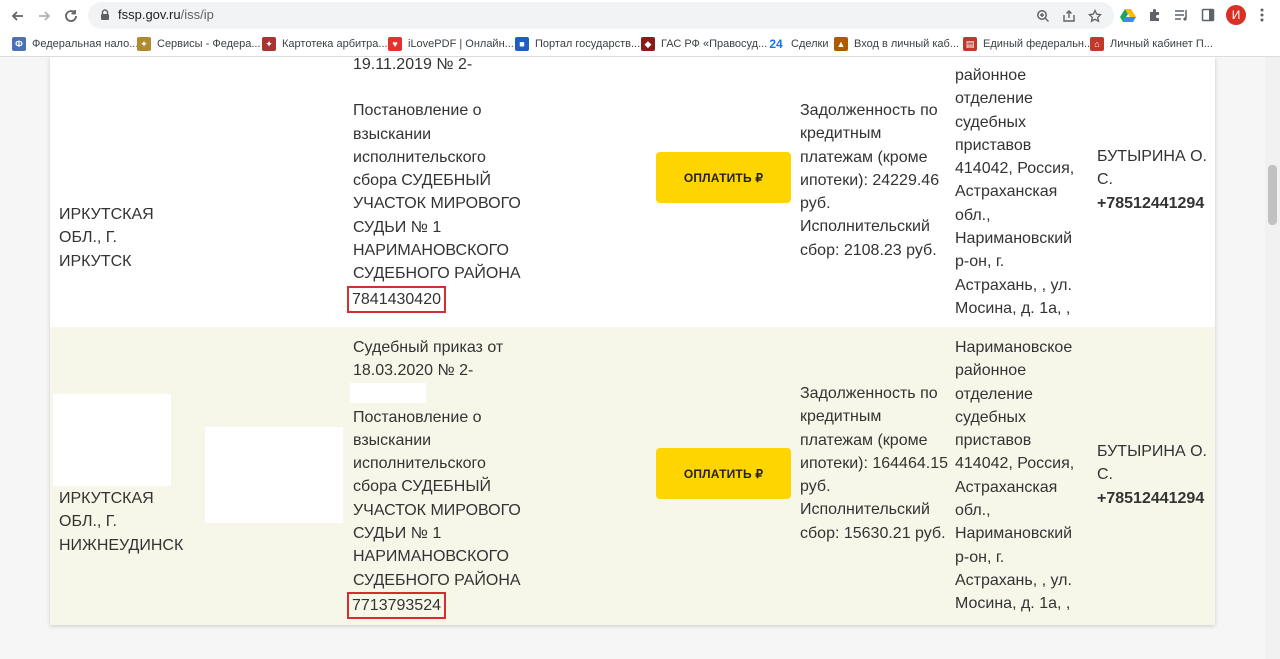 Image resolution: width=1280 pixels, height=659 pixels. I want to click on bookmark-item: 24 Сделки, so click(798, 44).